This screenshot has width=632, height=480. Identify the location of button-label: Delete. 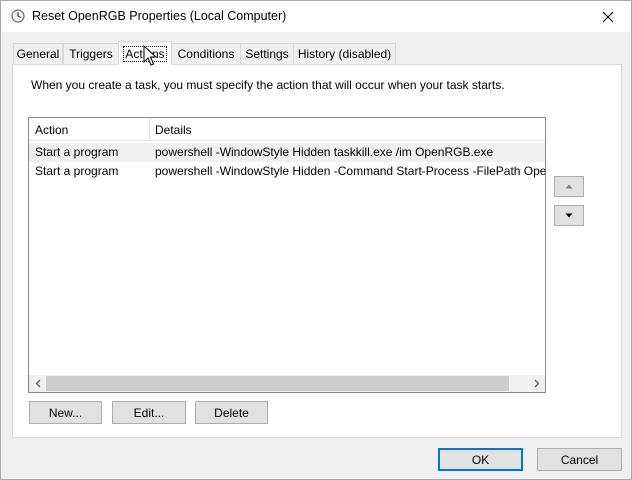
(231, 412).